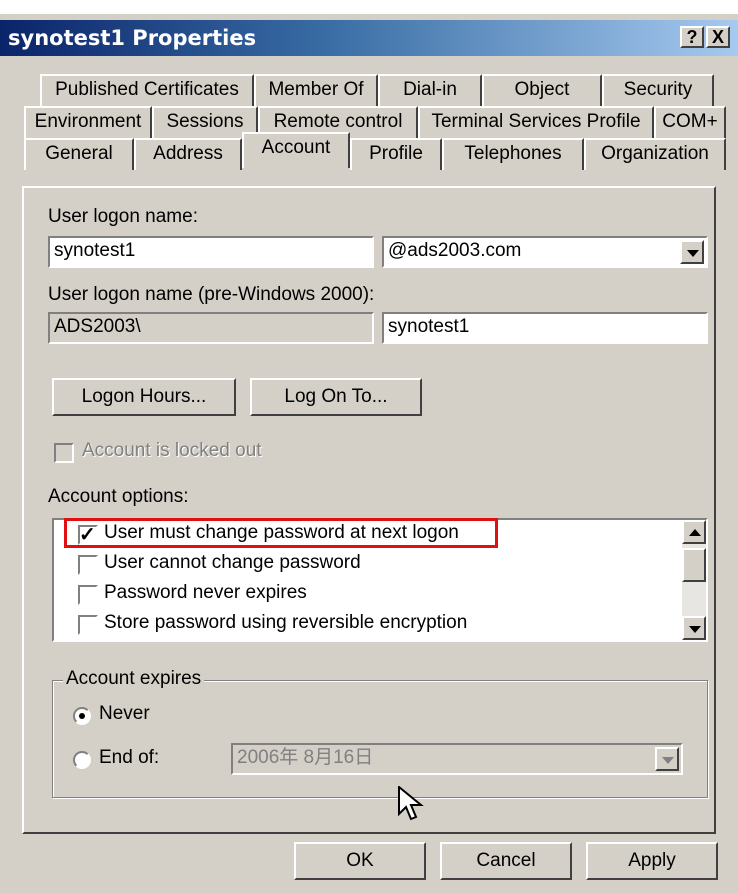  Describe the element at coordinates (455, 250) in the screenshot. I see `domain-suffix-value: @ads2003.com` at that location.